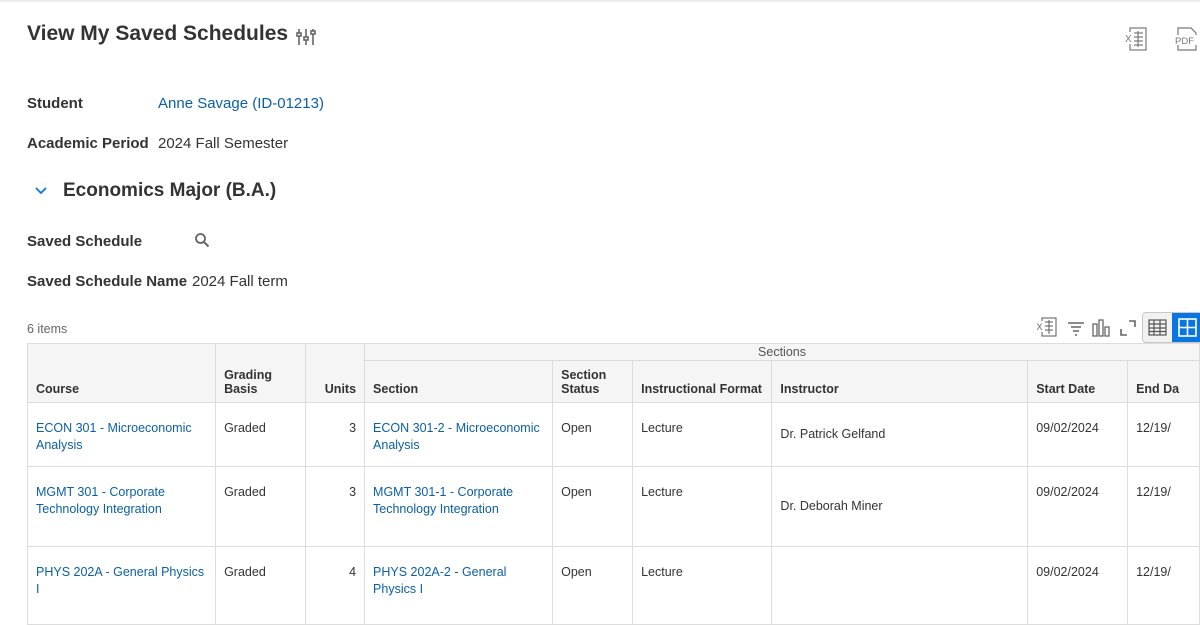  What do you see at coordinates (41, 191) in the screenshot?
I see `chevron-down-icon` at bounding box center [41, 191].